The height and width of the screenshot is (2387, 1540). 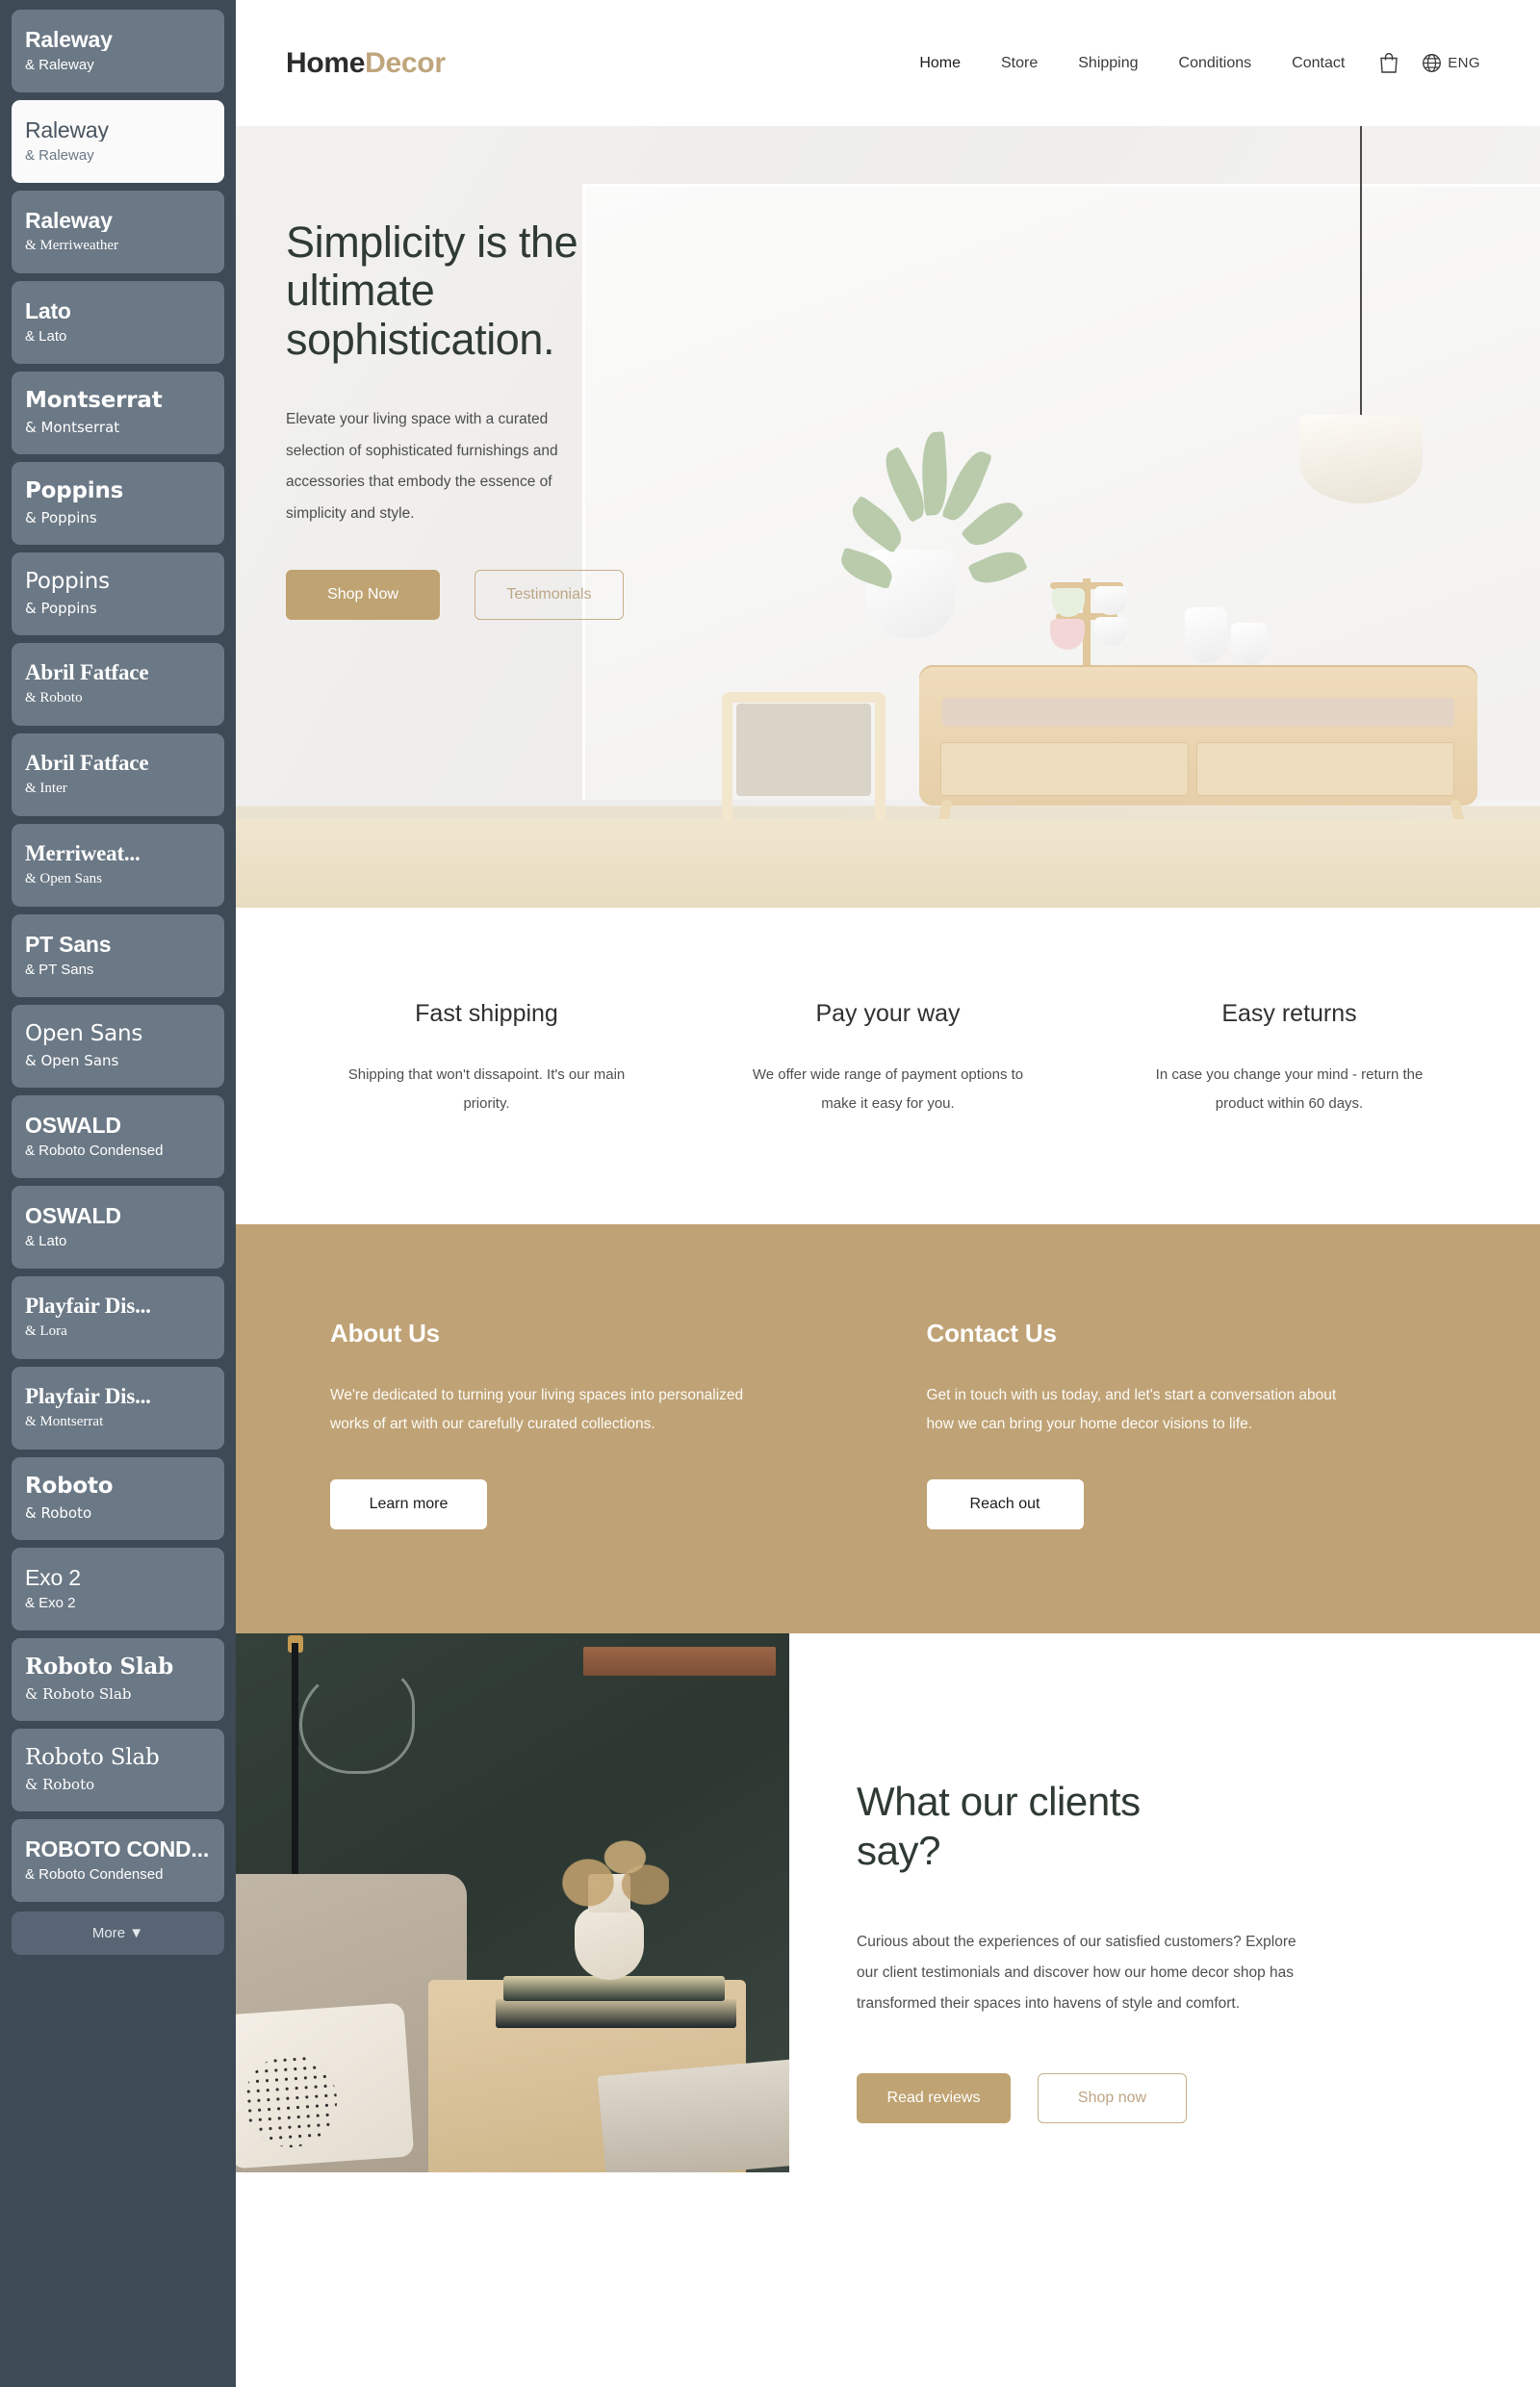 I want to click on testimonials-heading: What our clients say?, so click(x=999, y=1826).